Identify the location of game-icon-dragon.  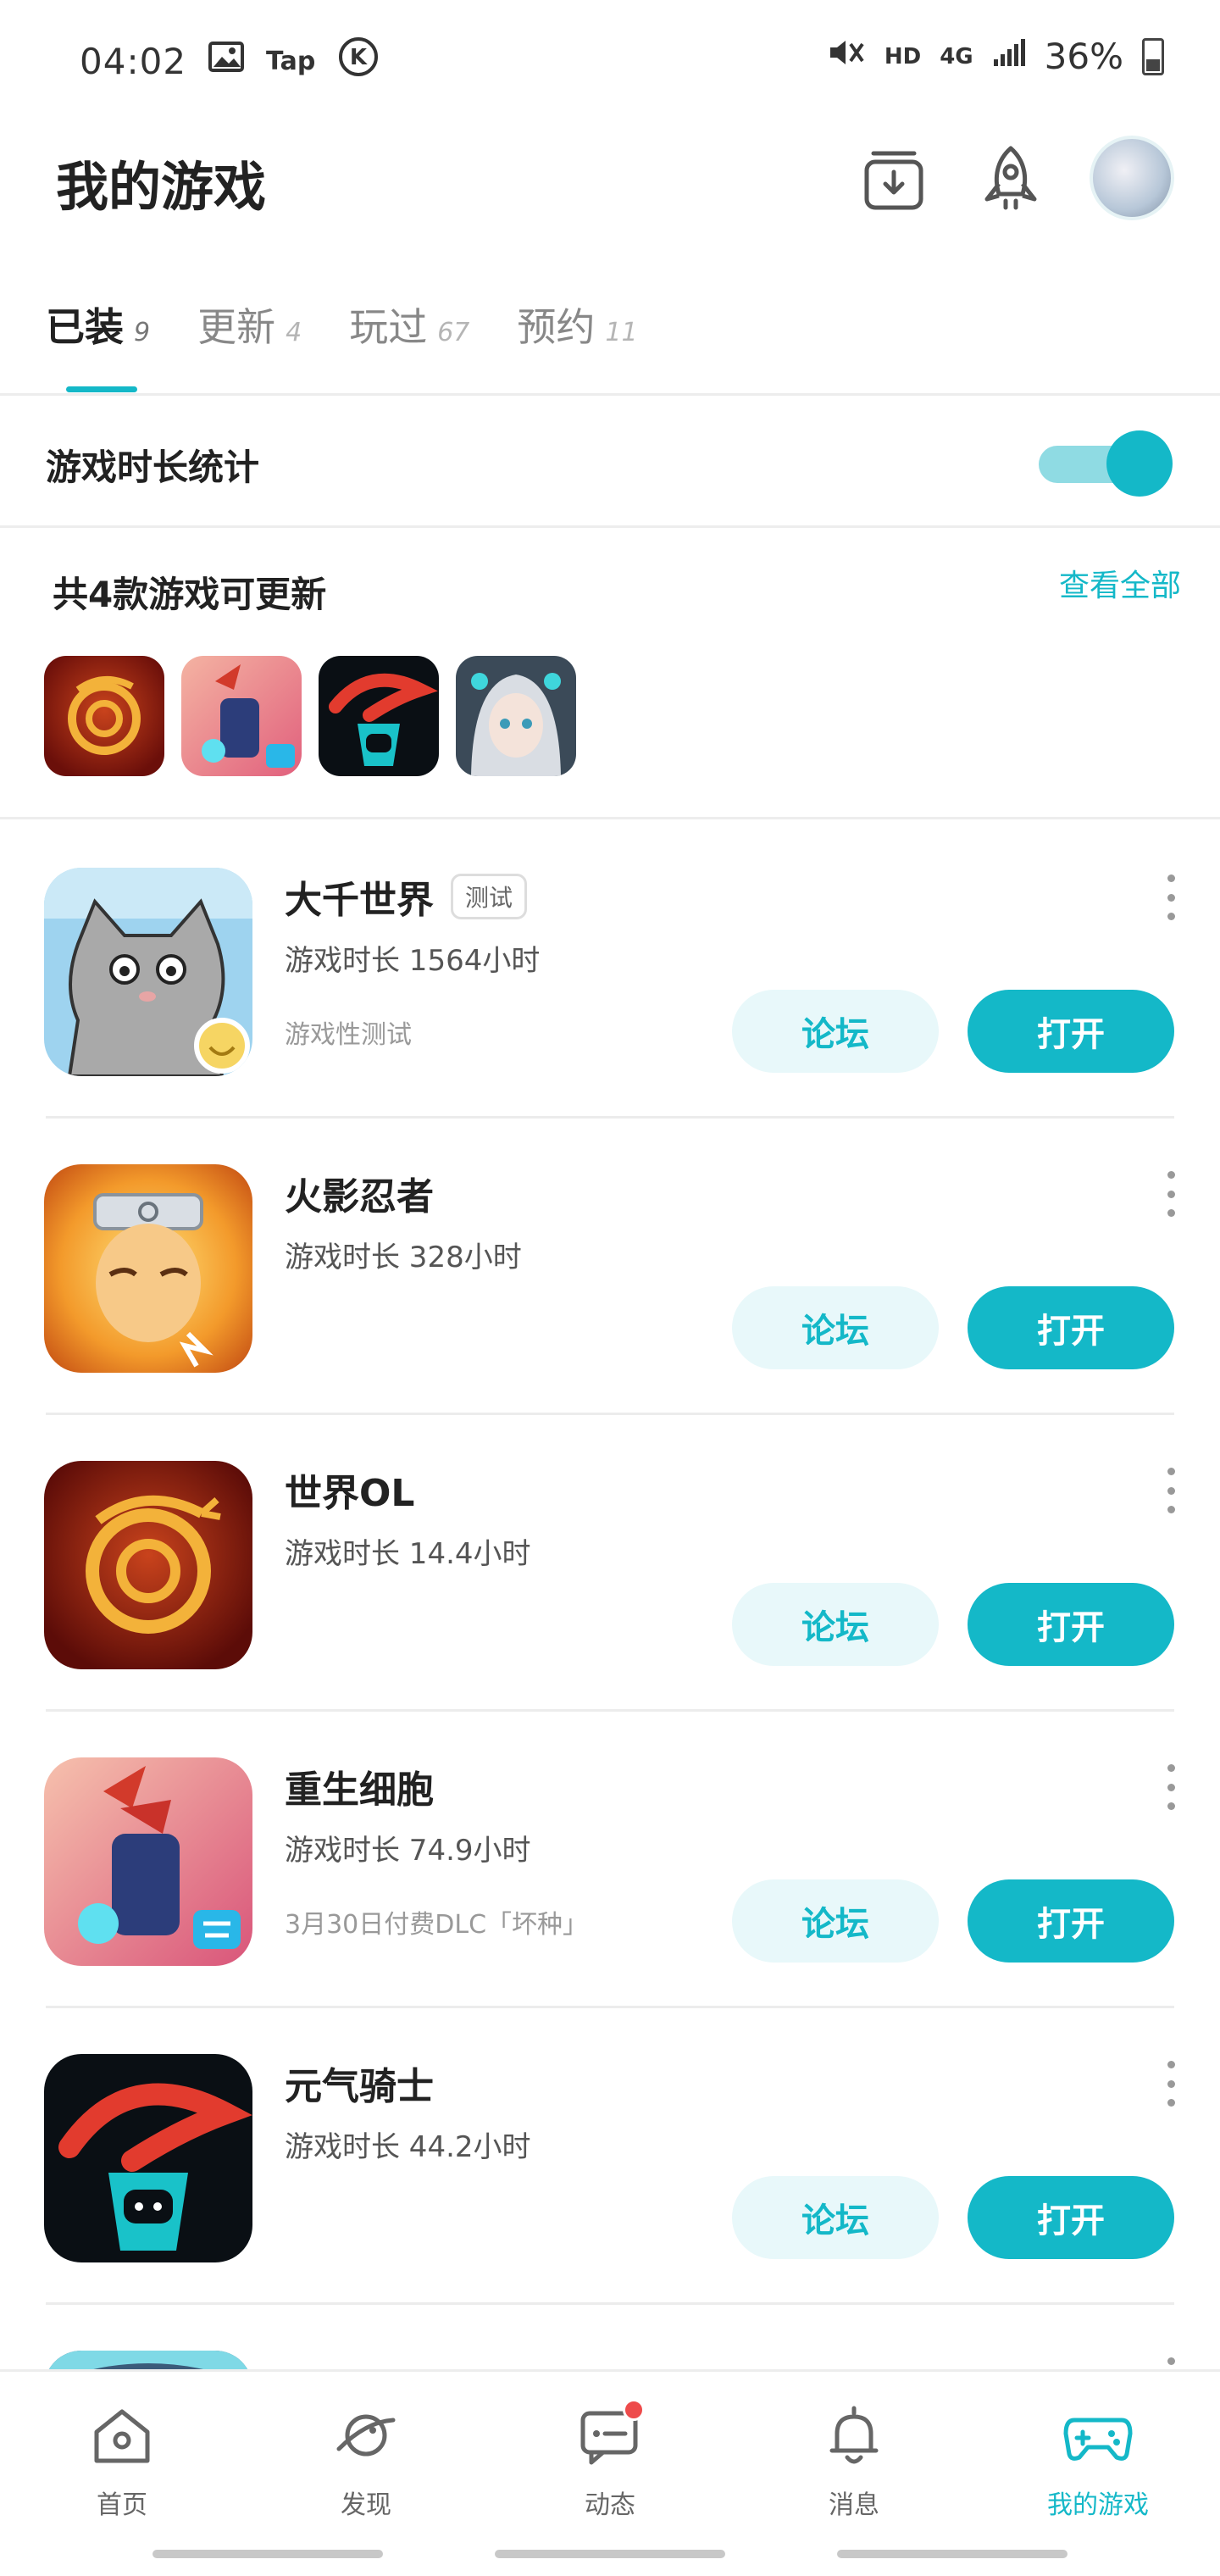
(148, 1565).